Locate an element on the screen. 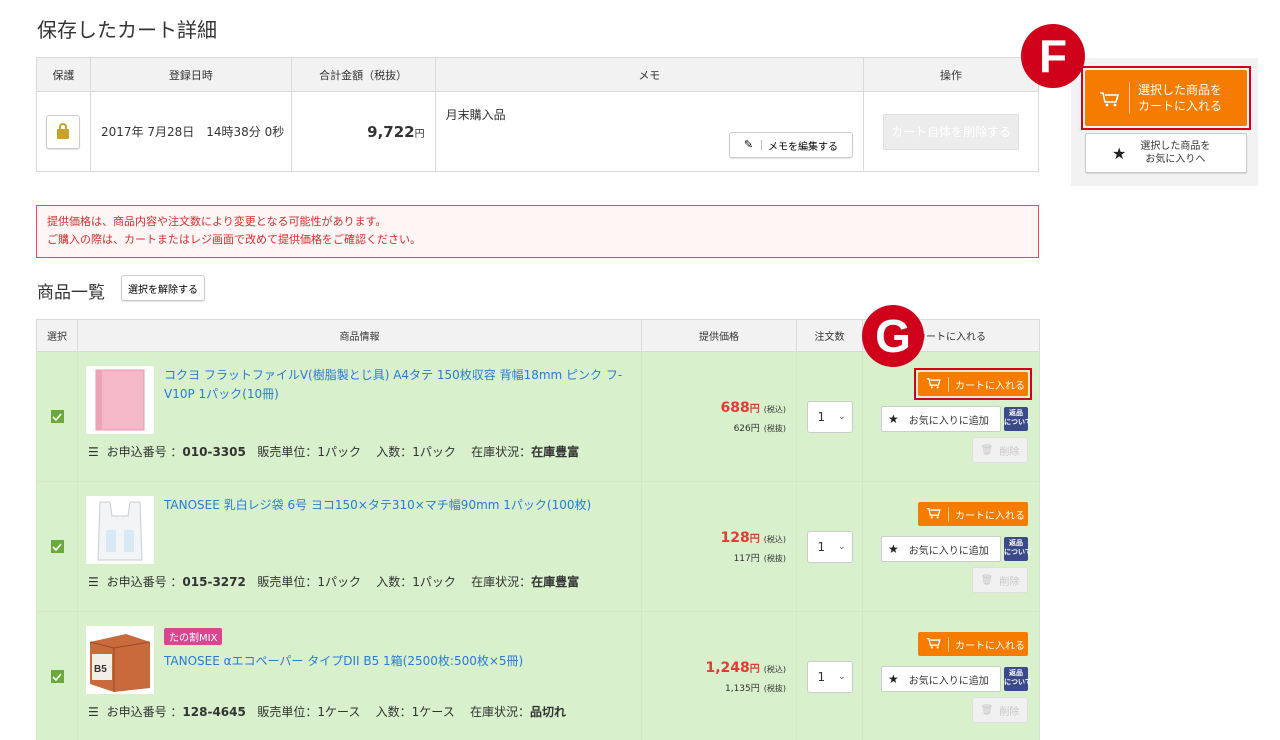  protect-lock-button is located at coordinates (63, 131).